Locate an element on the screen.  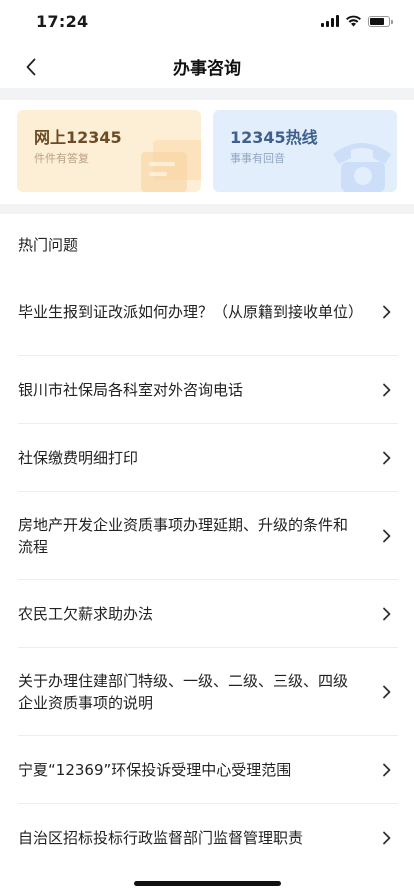
card-hotline-subtitle: 事事有回音 is located at coordinates (257, 158).